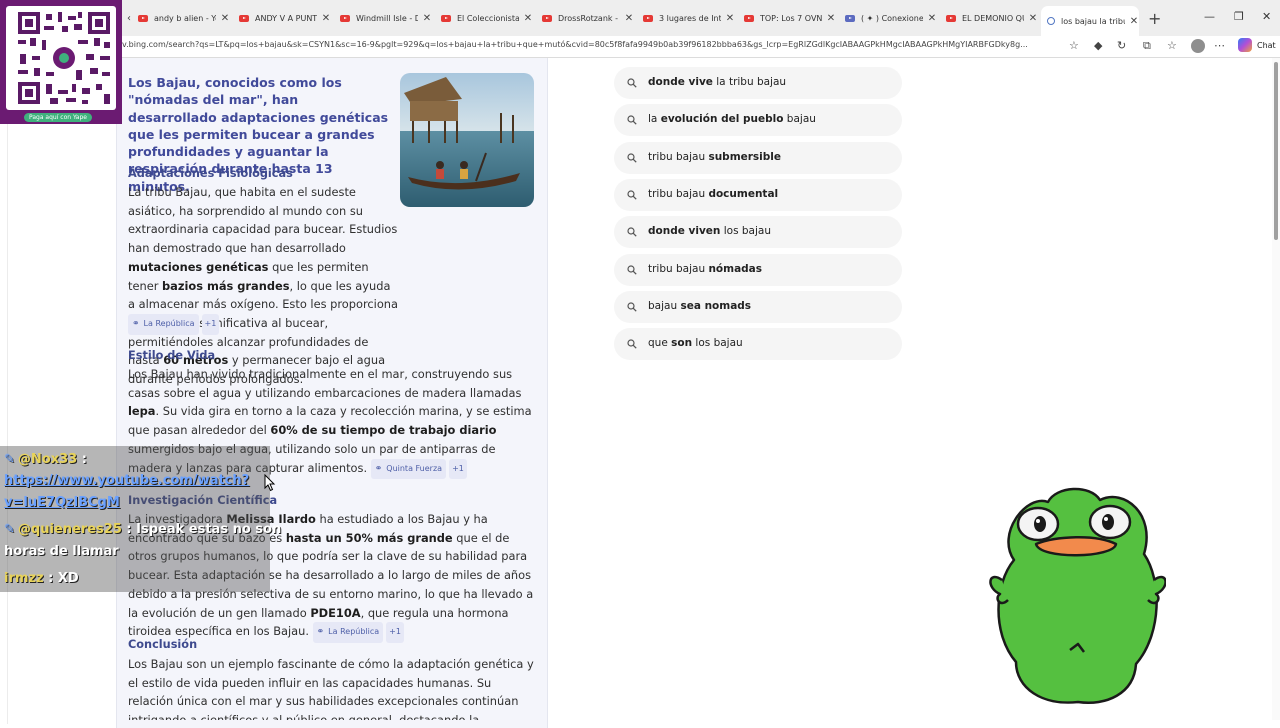 The width and height of the screenshot is (1280, 728). Describe the element at coordinates (378, 468) in the screenshot. I see `link-icon: ⚭` at that location.